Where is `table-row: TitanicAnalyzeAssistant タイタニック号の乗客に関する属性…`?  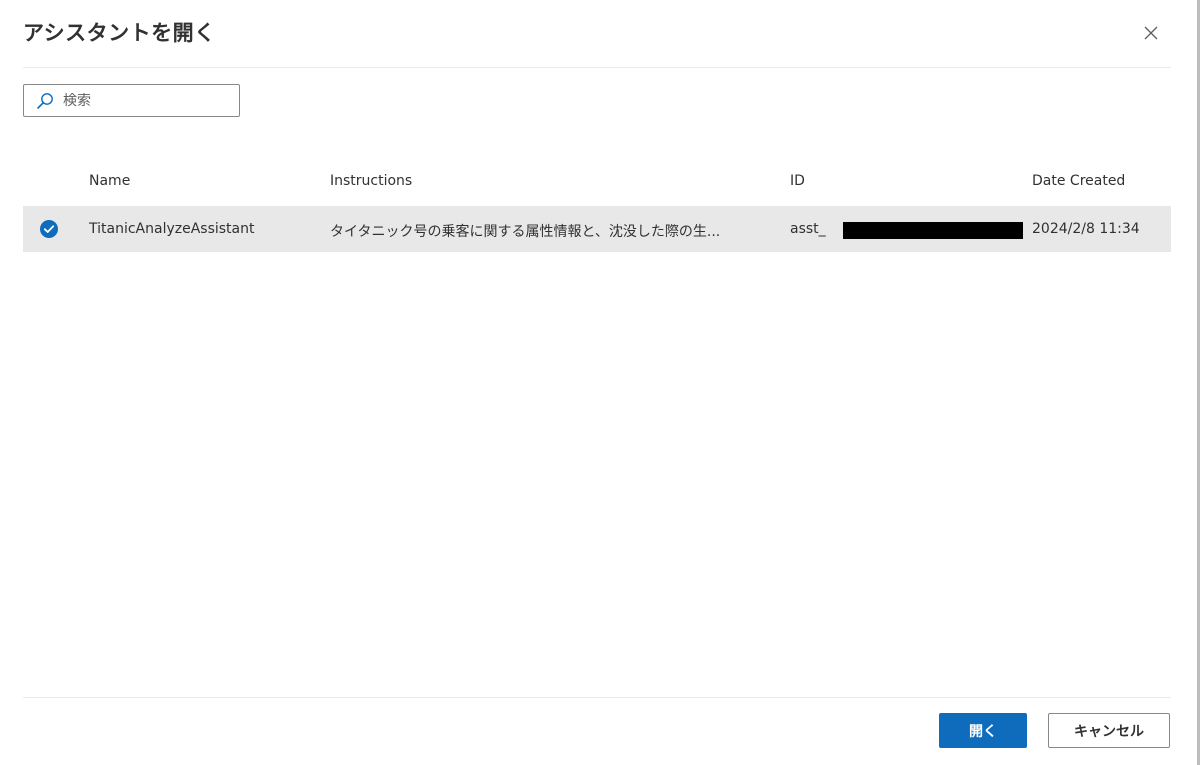
table-row: TitanicAnalyzeAssistant タイタニック号の乗客に関する属性… is located at coordinates (597, 229).